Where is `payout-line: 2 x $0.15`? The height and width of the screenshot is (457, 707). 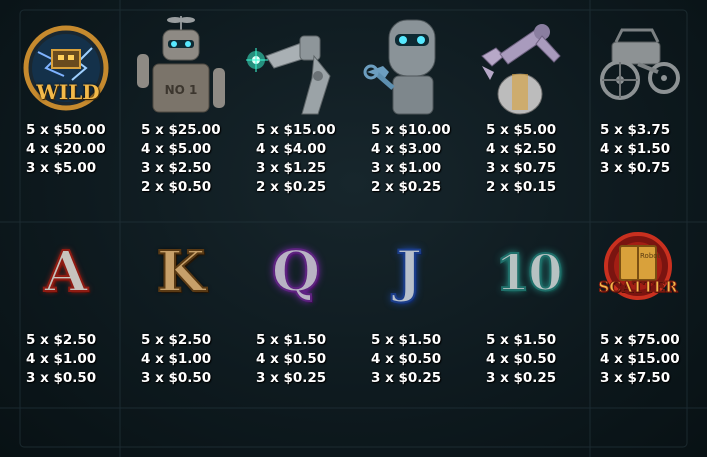
payout-line: 2 x $0.15 is located at coordinates (521, 187).